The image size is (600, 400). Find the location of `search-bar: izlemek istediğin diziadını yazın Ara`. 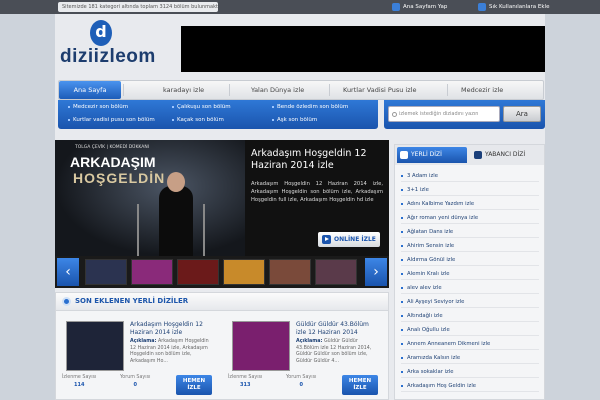

search-bar: izlemek istediğin diziadını yazın Ara is located at coordinates (464, 114).